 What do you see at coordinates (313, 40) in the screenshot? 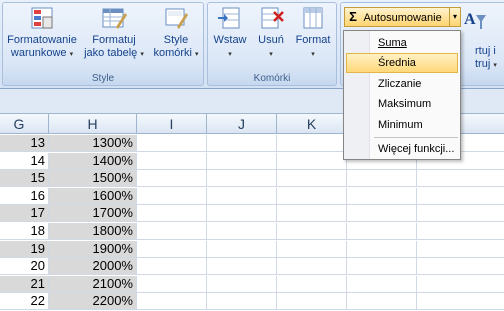
I see `format-label: Format` at bounding box center [313, 40].